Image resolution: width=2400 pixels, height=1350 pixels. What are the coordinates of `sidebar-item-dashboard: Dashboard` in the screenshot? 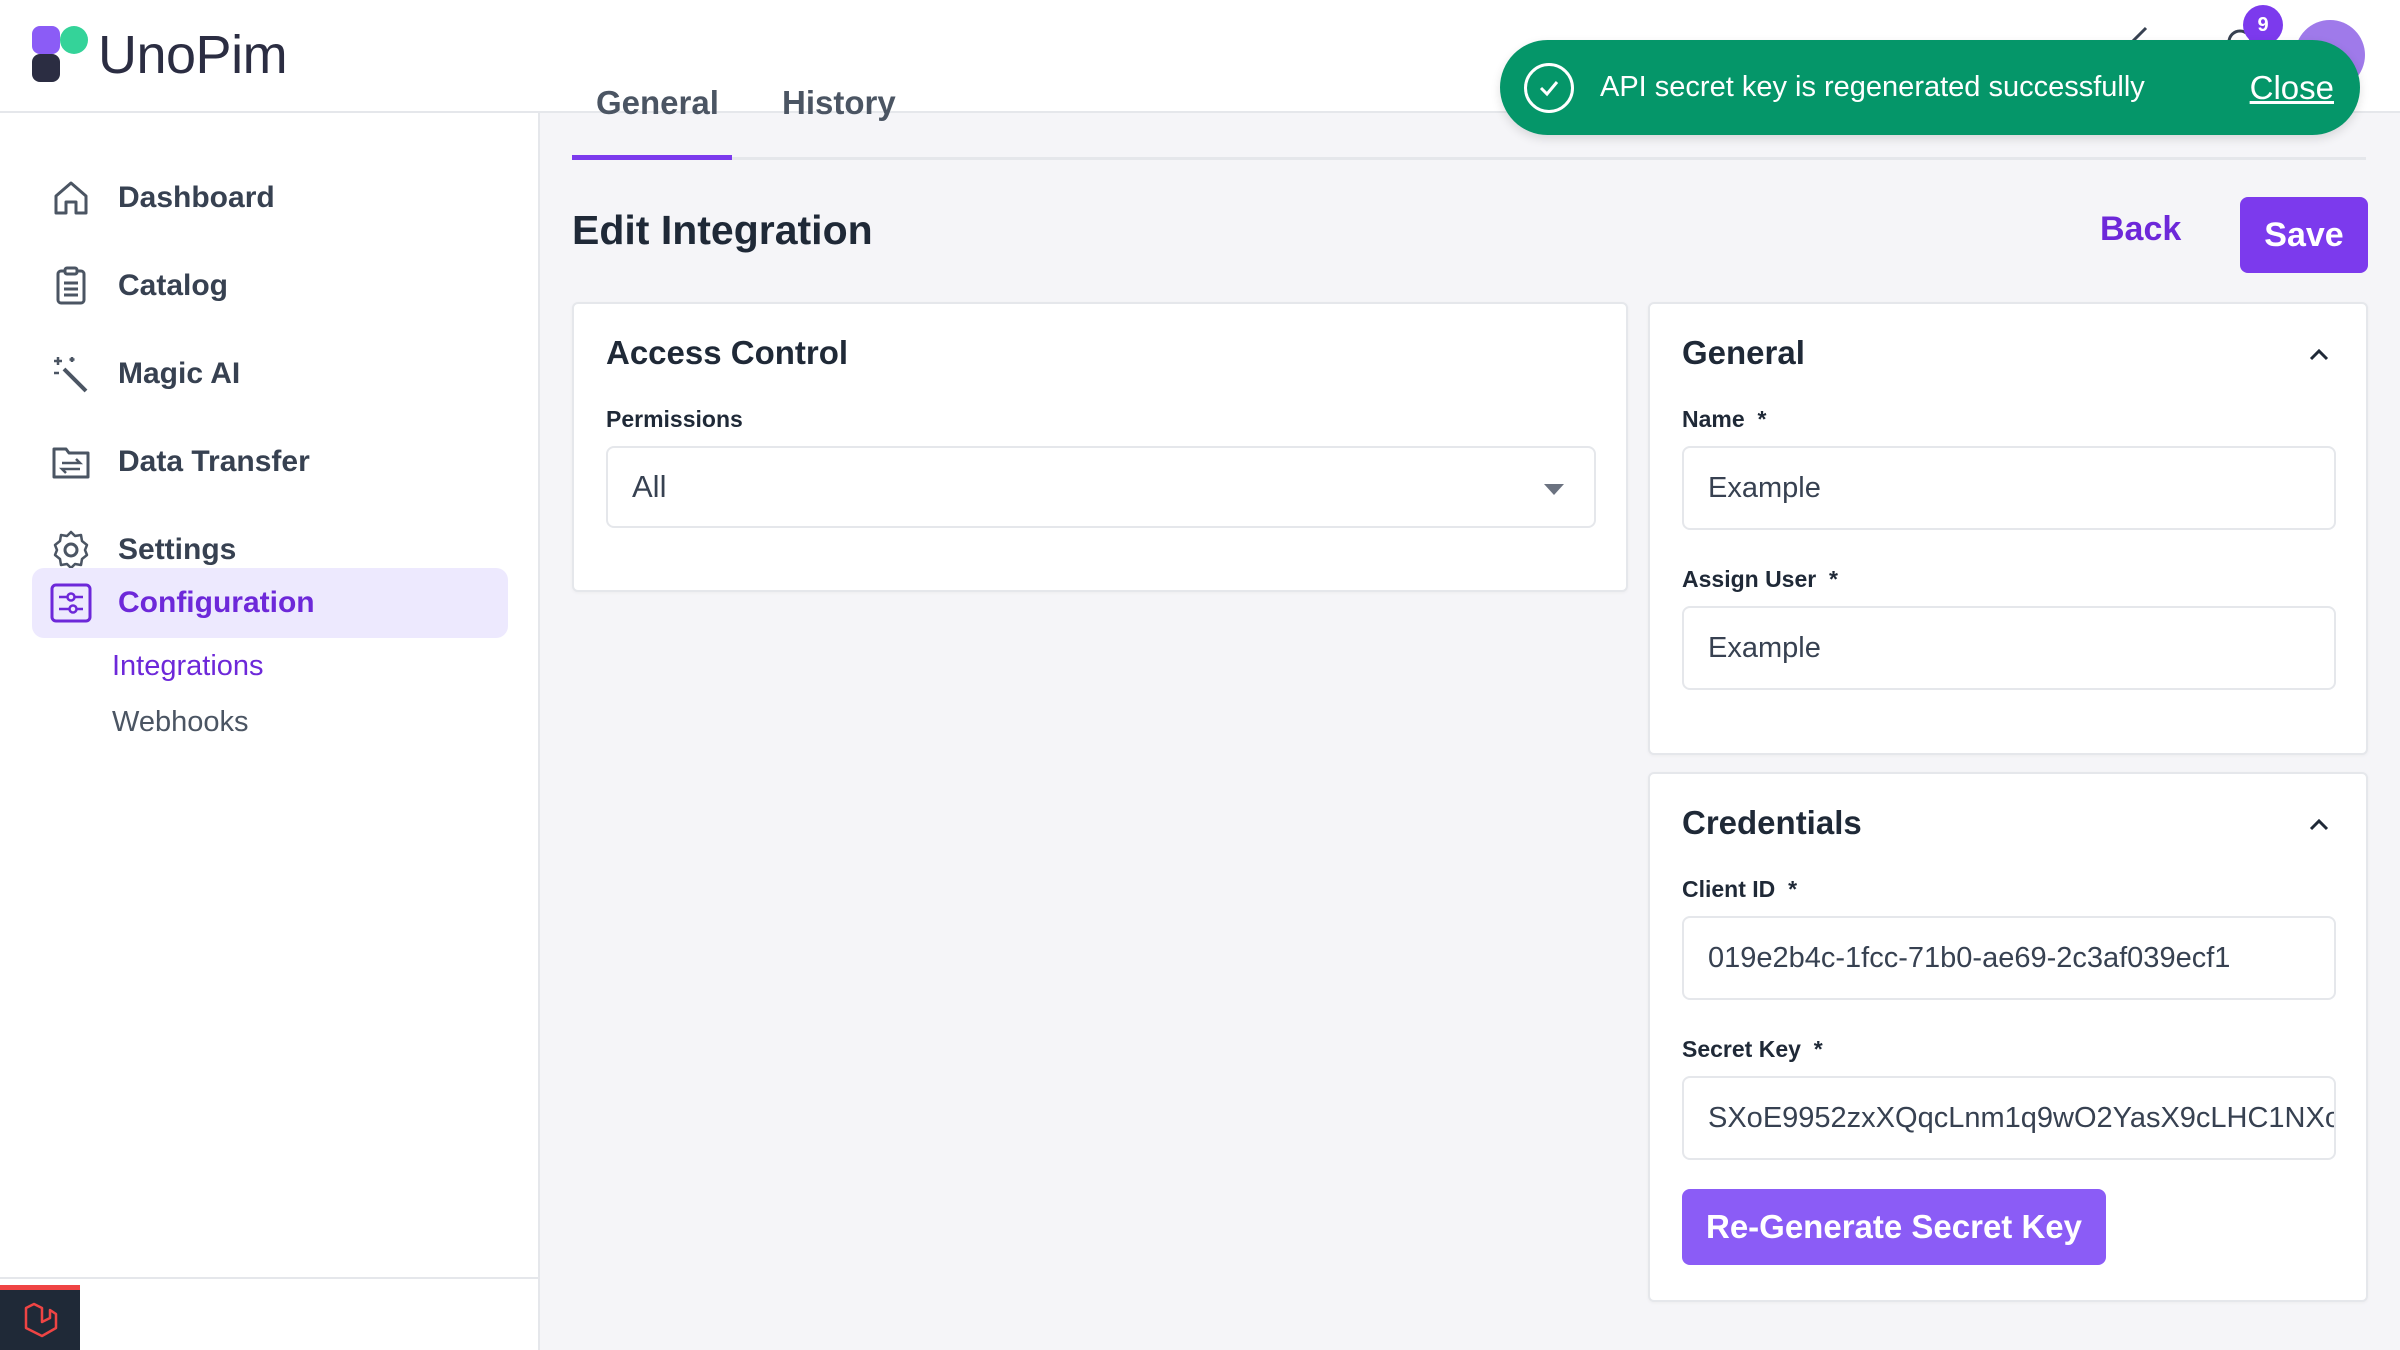 It's located at (270, 198).